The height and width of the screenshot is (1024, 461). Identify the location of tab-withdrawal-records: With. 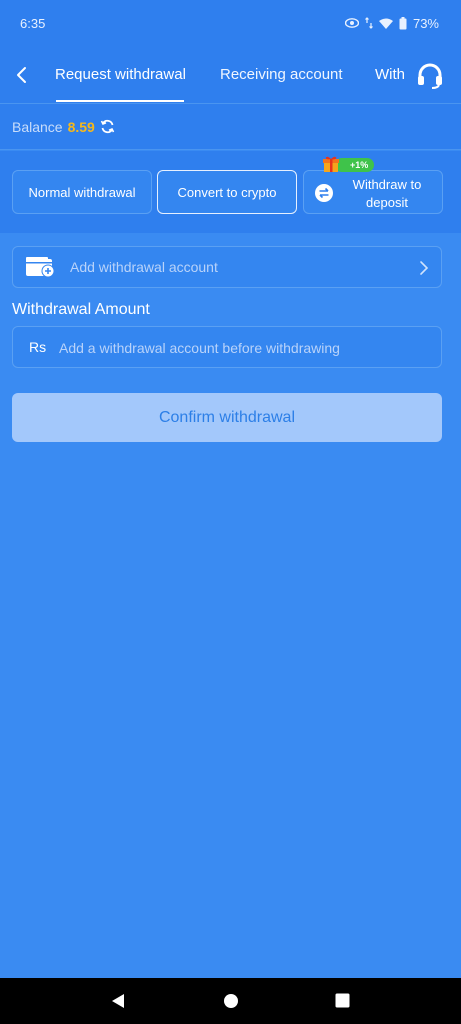
(391, 74).